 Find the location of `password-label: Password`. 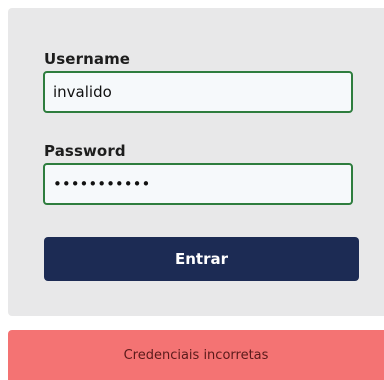

password-label: Password is located at coordinates (85, 151).